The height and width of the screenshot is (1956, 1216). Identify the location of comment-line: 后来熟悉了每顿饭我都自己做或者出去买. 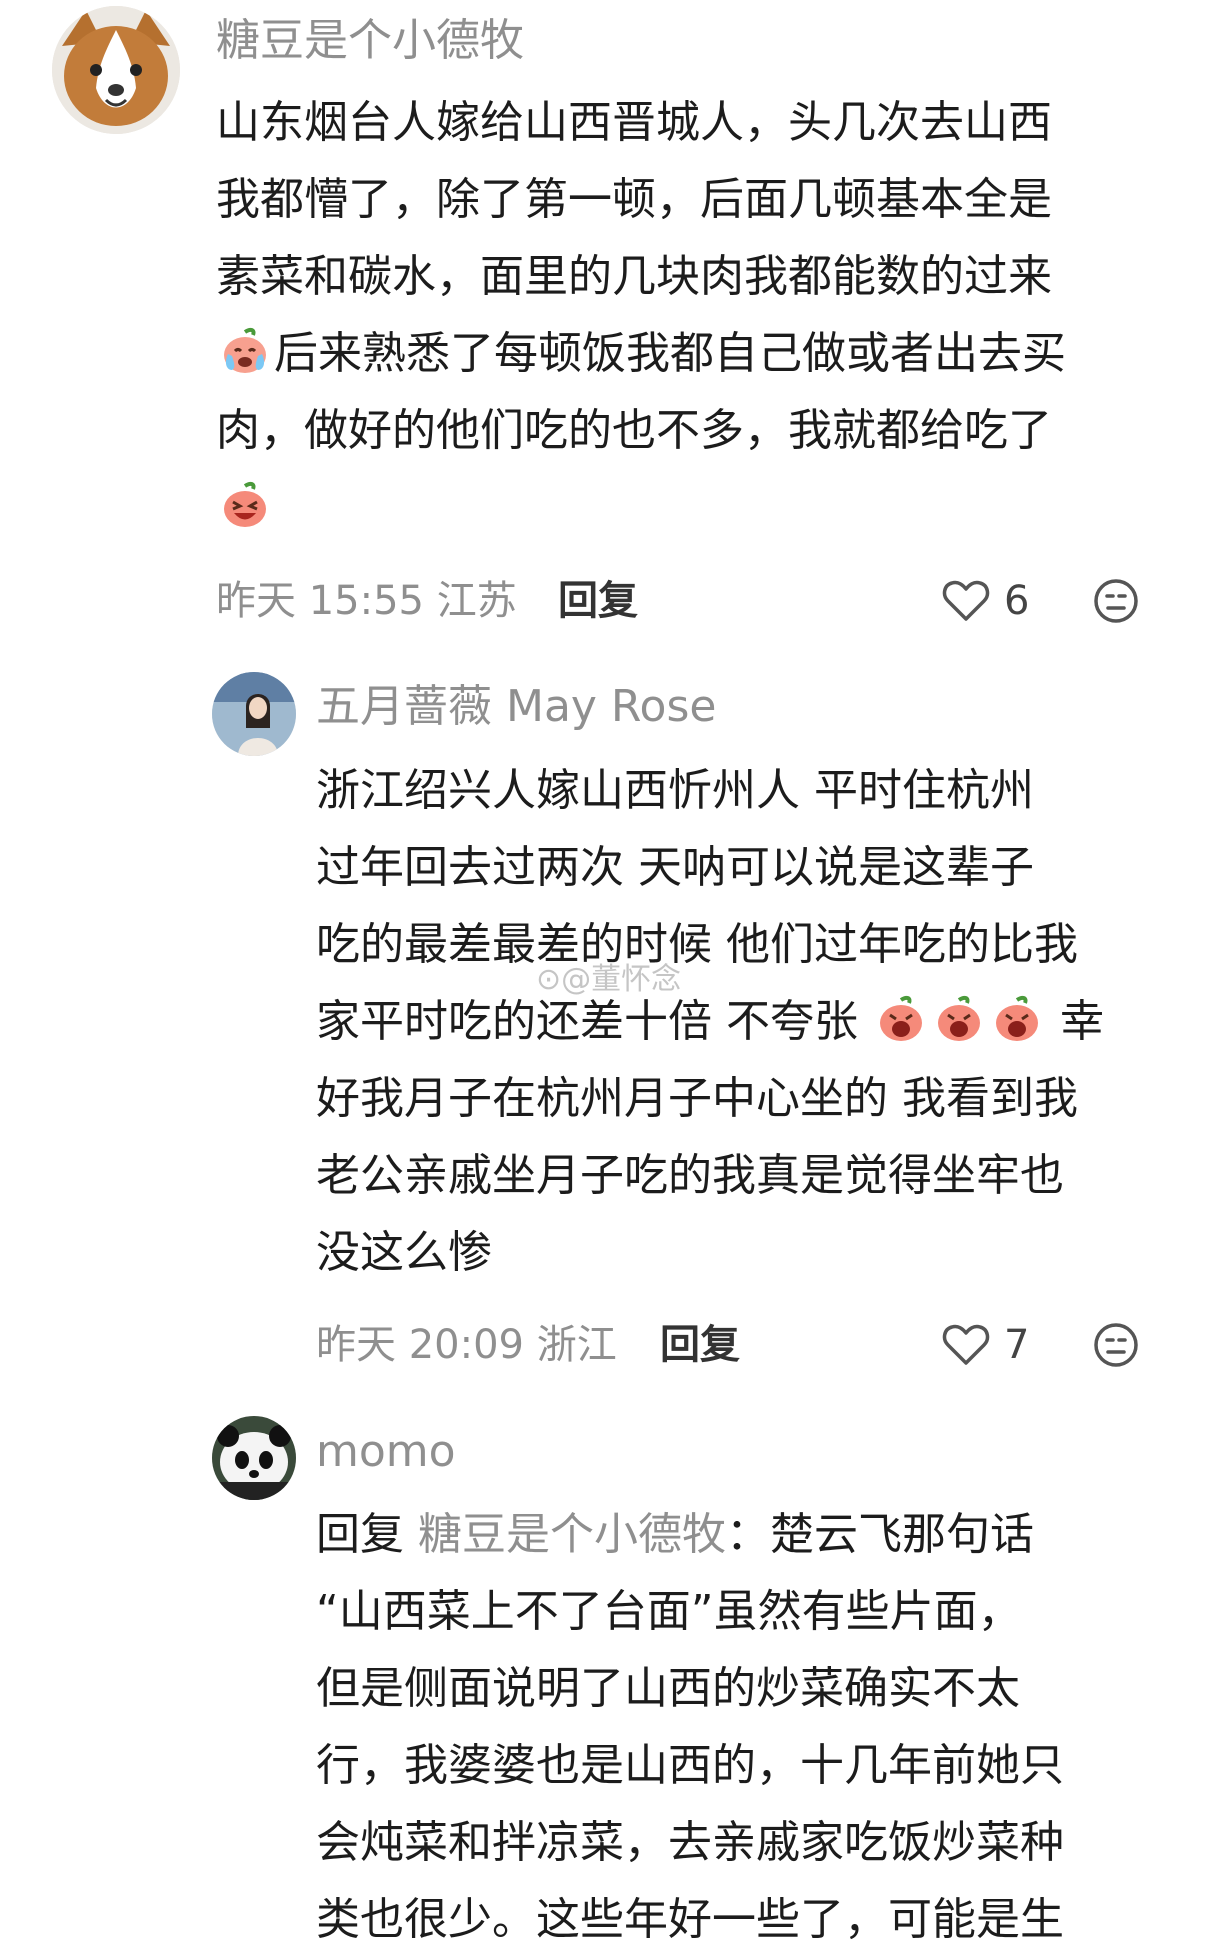
(641, 353).